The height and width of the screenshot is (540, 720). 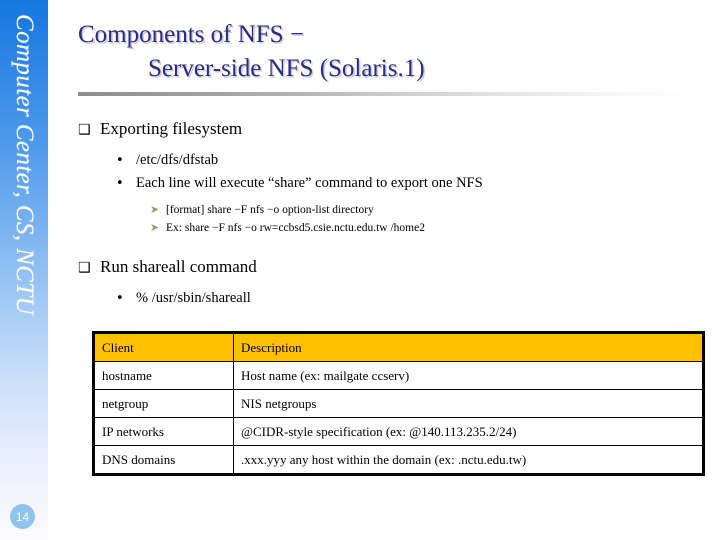 I want to click on page-number-badge: 14, so click(x=22, y=516).